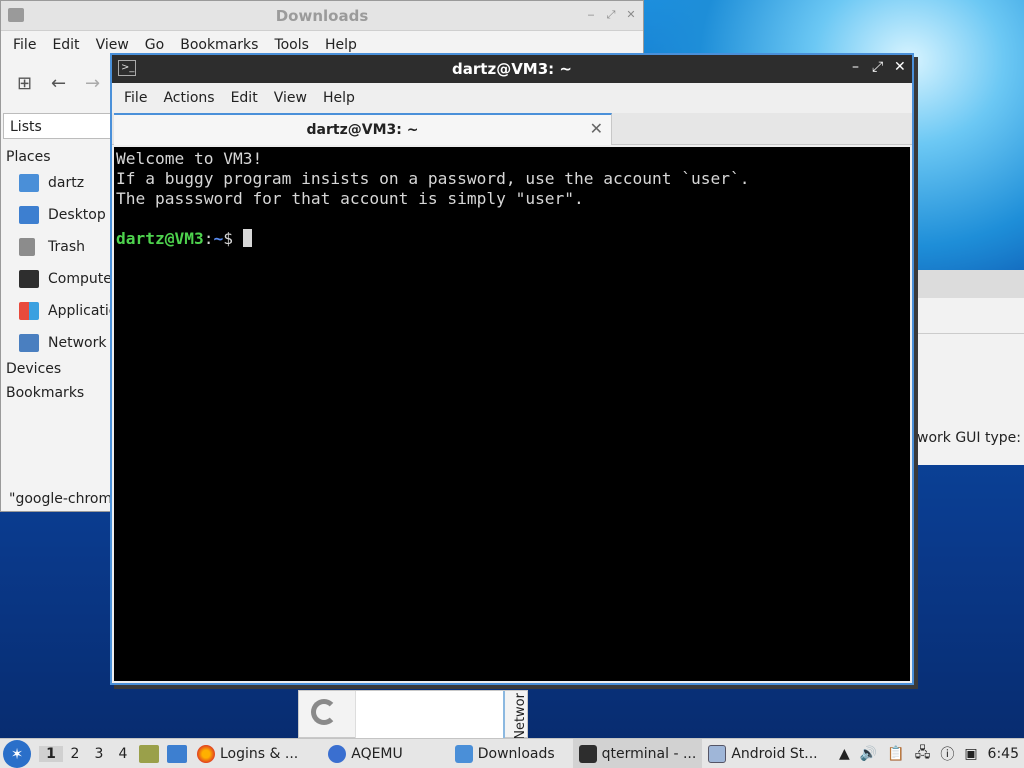 The image size is (1024, 768). I want to click on trash-icon, so click(27, 247).